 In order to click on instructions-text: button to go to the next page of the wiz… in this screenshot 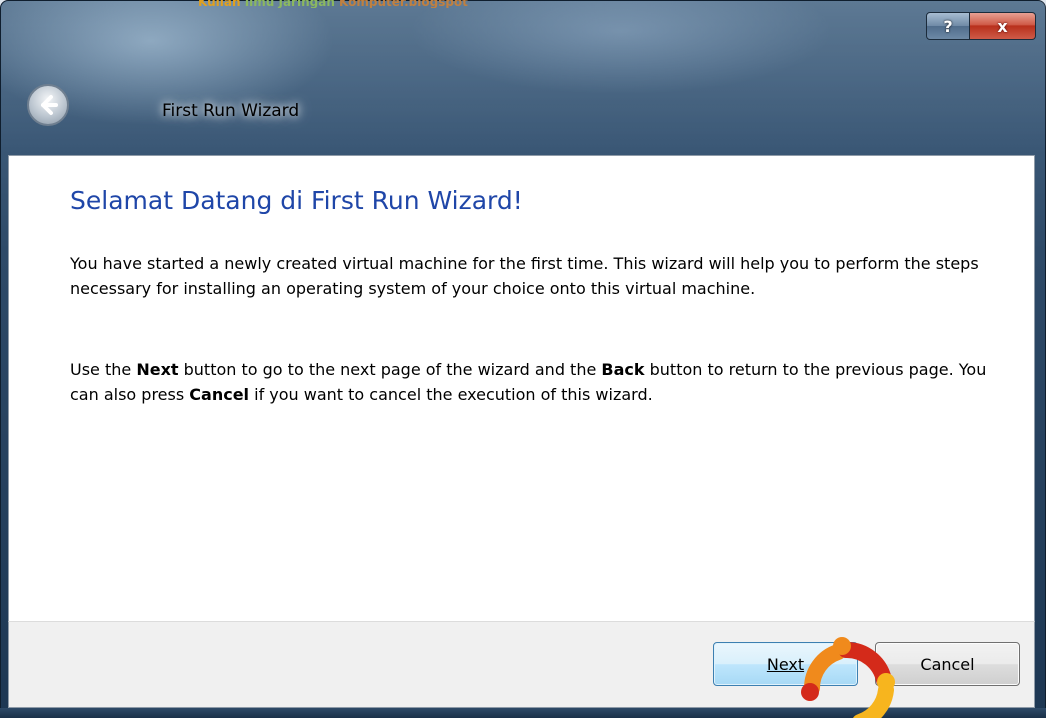, I will do `click(390, 369)`.